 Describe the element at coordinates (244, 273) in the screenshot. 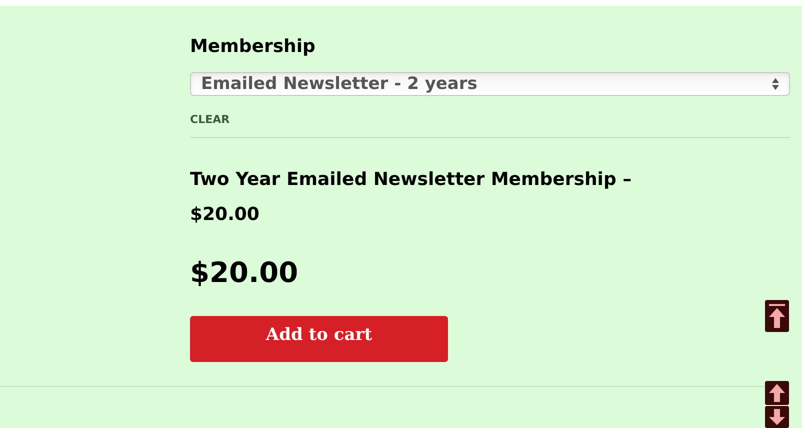

I see `price: $20.00` at that location.